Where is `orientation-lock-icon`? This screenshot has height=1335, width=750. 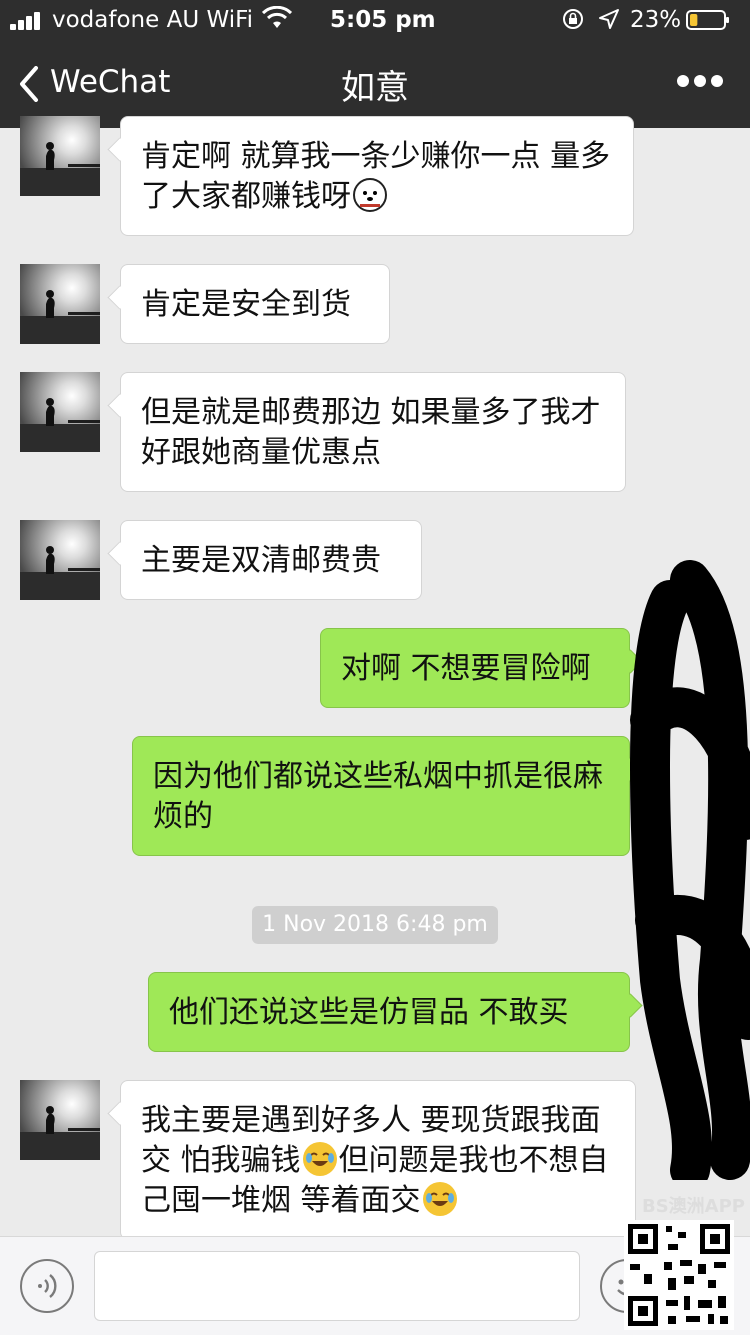
orientation-lock-icon is located at coordinates (573, 19).